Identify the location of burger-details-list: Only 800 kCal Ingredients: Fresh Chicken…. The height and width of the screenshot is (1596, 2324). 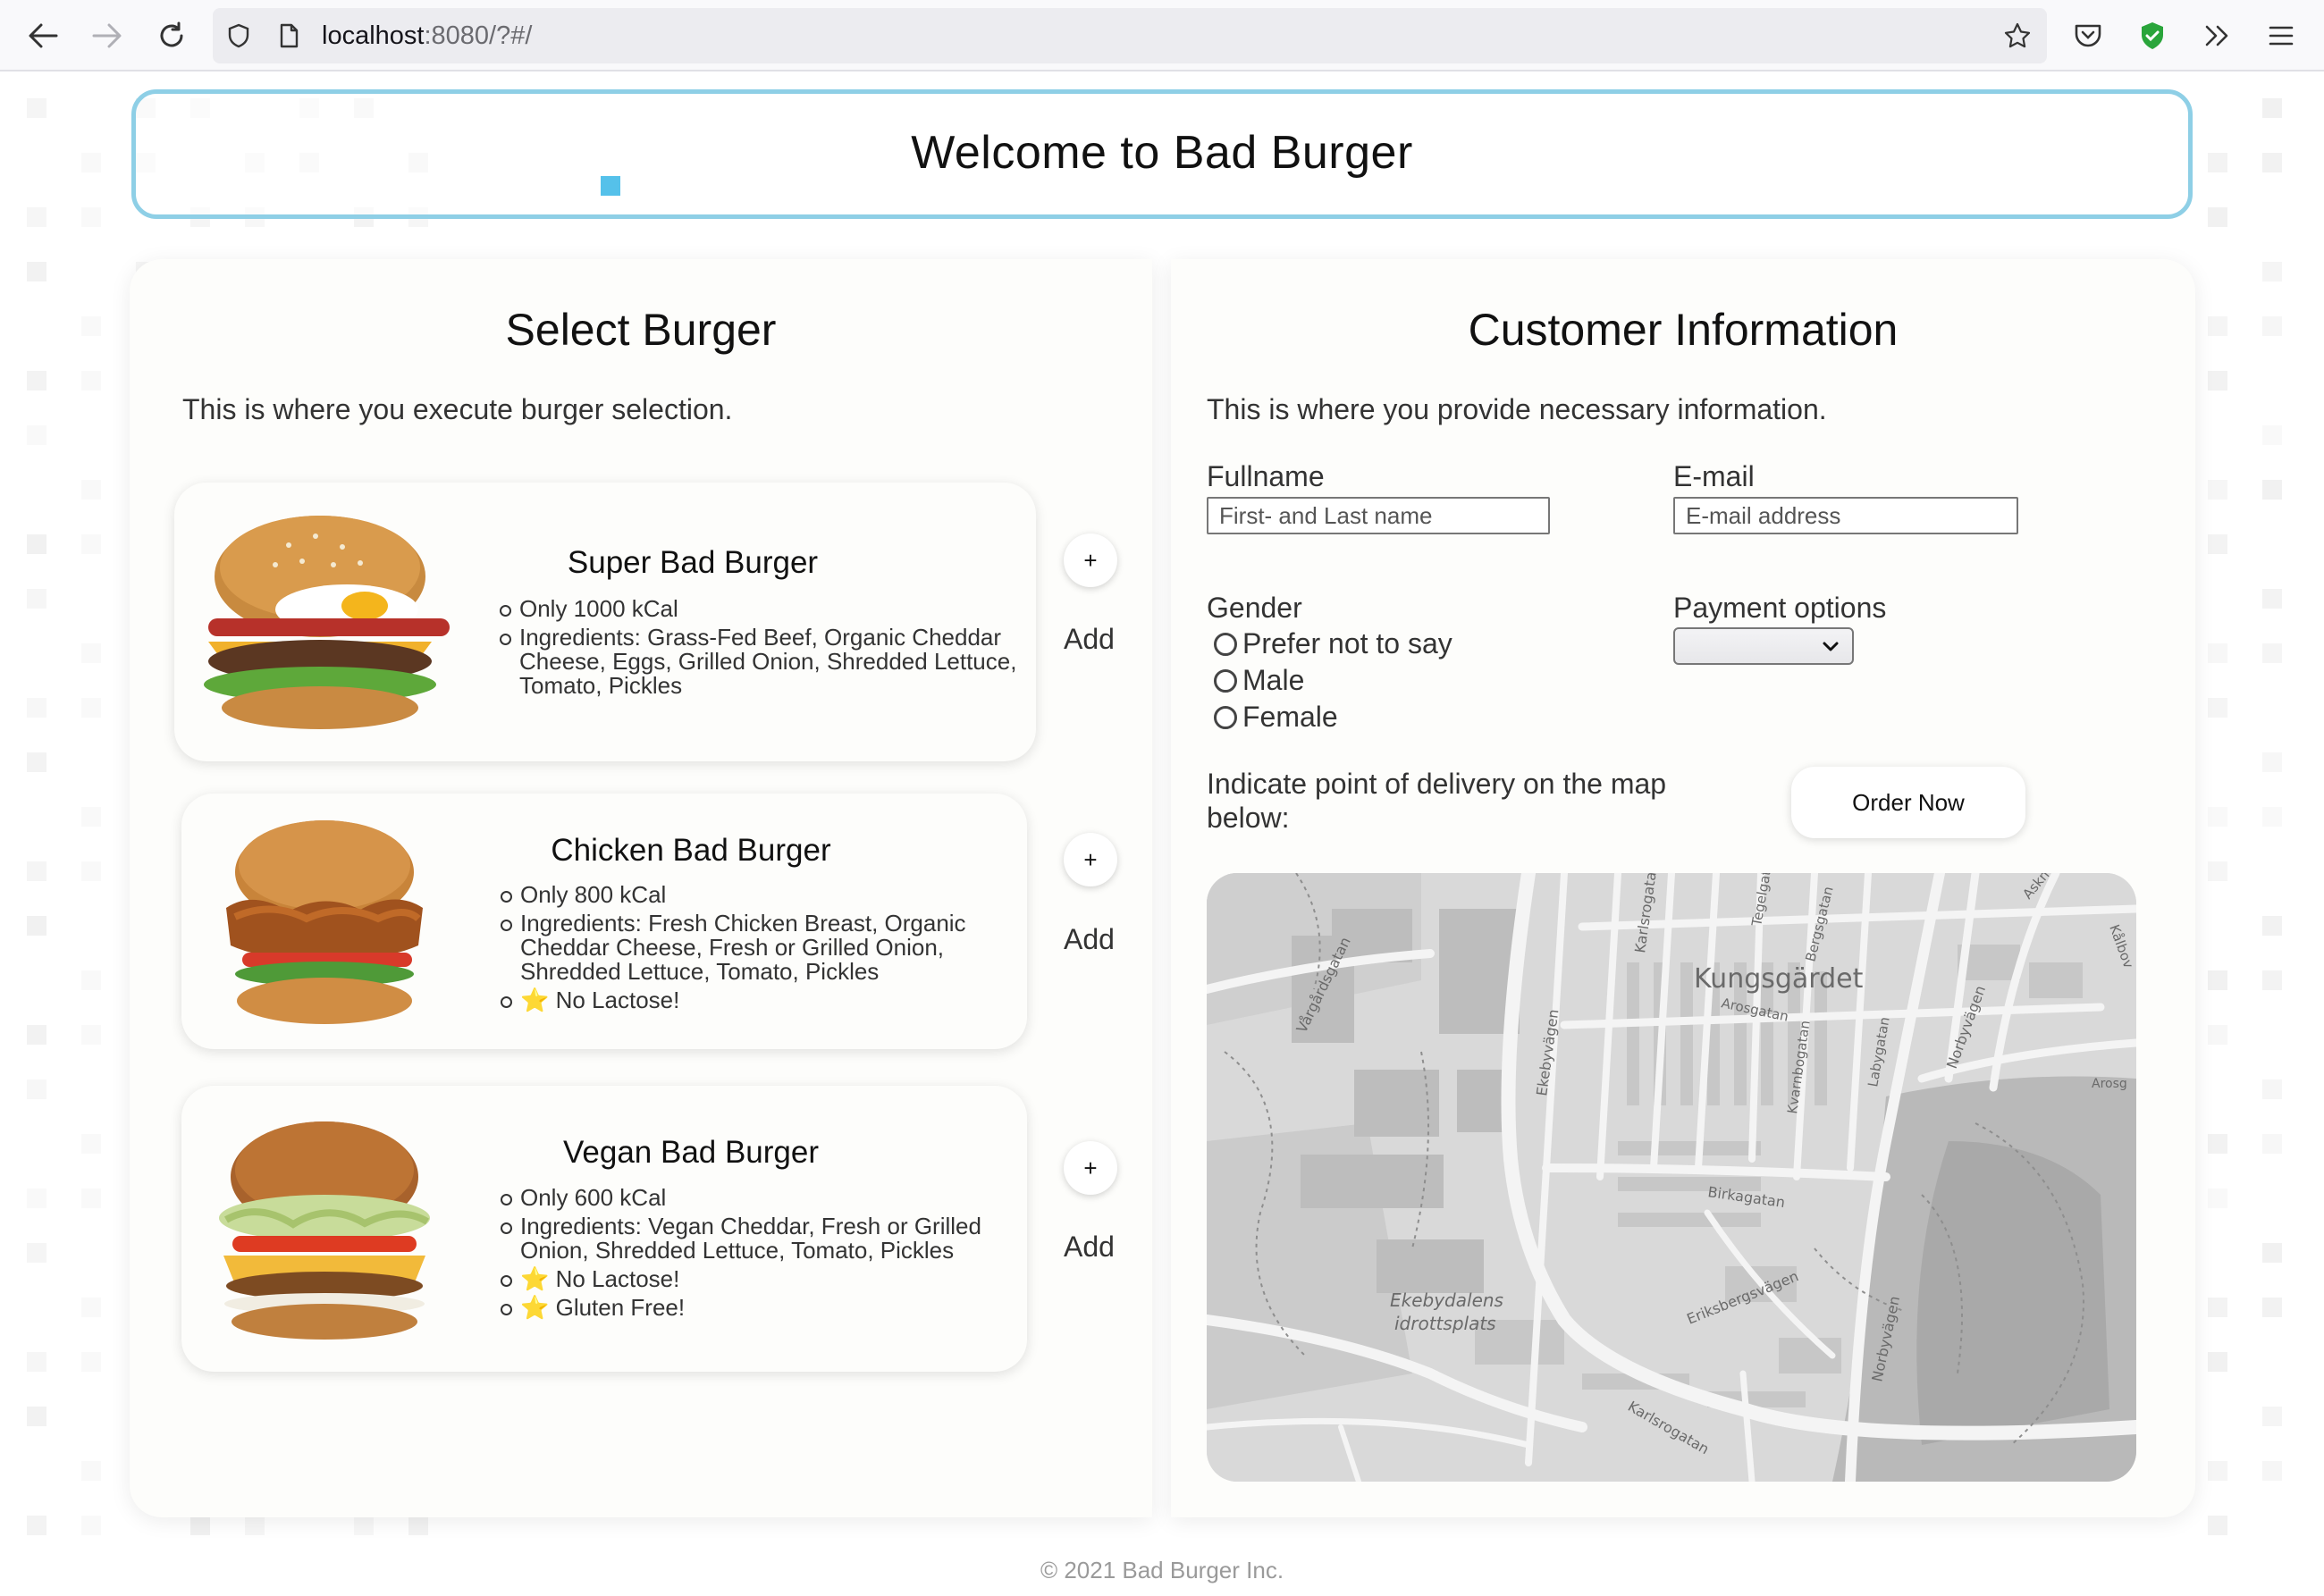
(742, 950).